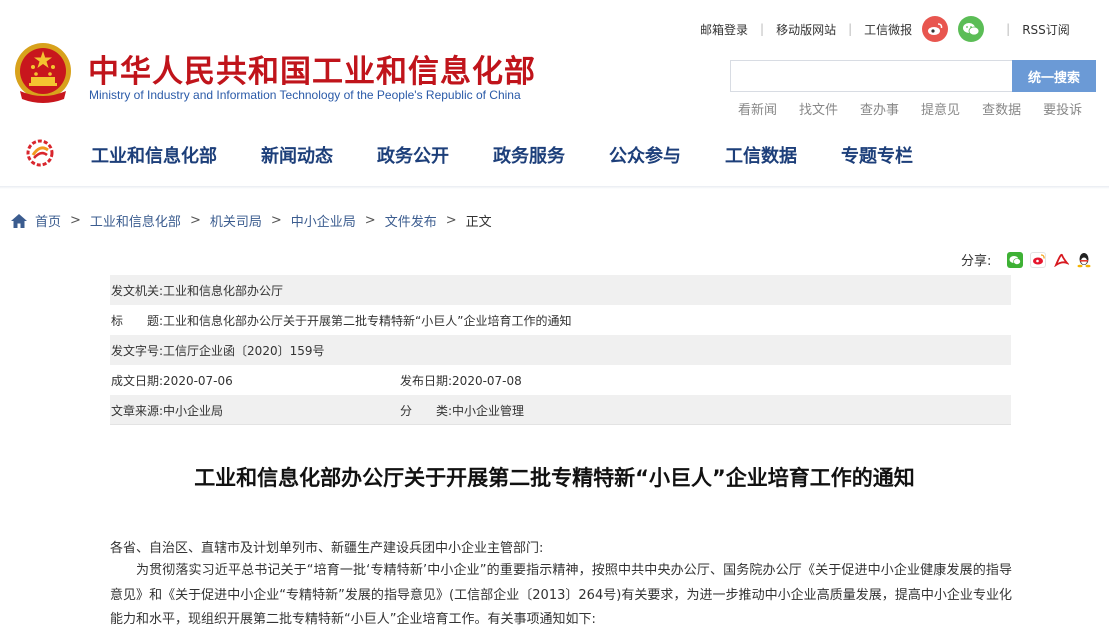  What do you see at coordinates (910, 108) in the screenshot?
I see `quick-links: 看新闻 找文件 查办事 提意见 查数据 要投诉` at bounding box center [910, 108].